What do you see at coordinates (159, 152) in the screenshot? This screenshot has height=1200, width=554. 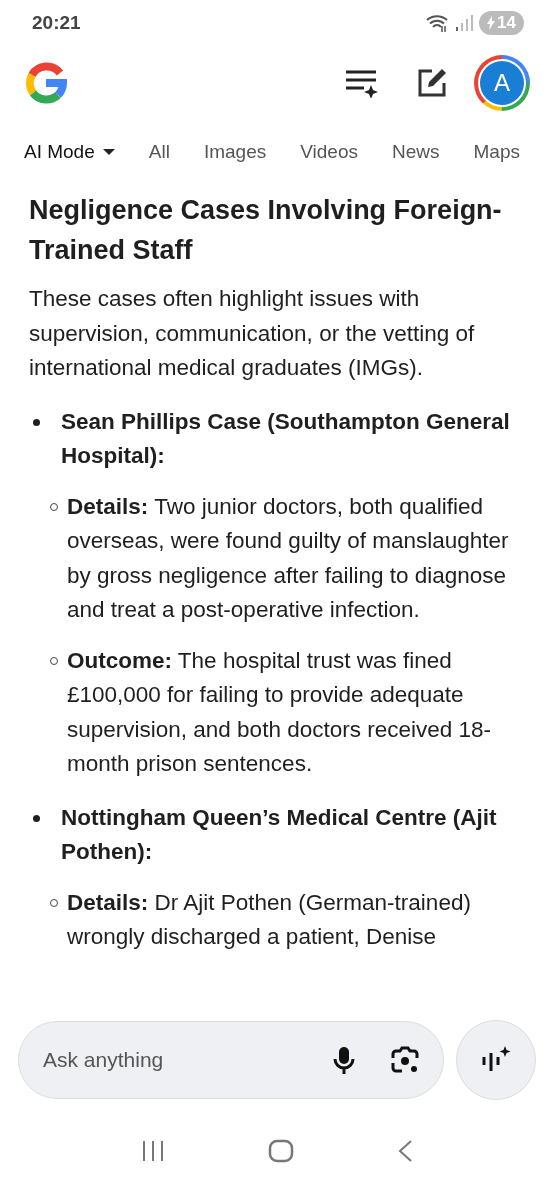 I see `tab: All` at bounding box center [159, 152].